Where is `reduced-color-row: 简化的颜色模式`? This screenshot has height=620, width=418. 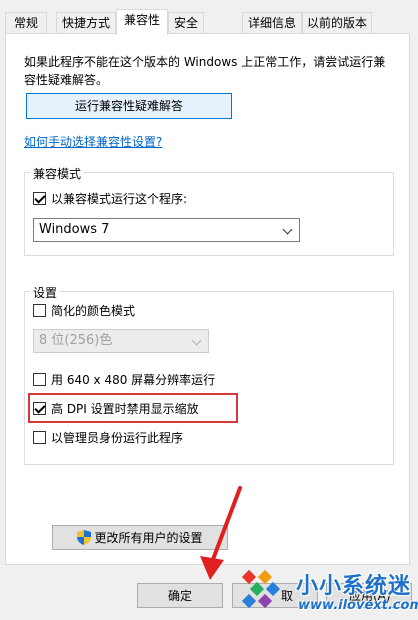 reduced-color-row: 简化的颜色模式 is located at coordinates (84, 310).